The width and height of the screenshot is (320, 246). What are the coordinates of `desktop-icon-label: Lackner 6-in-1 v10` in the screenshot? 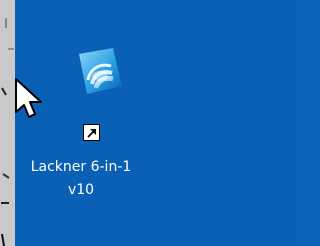 It's located at (81, 178).